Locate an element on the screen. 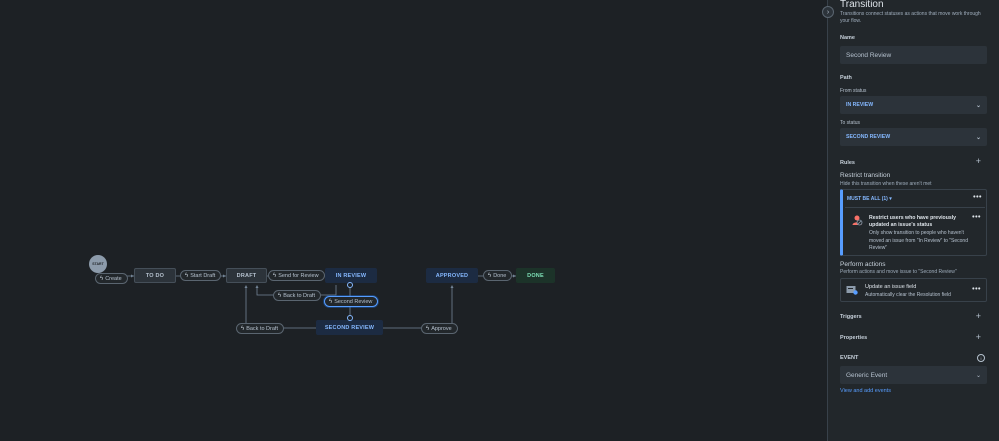 The width and height of the screenshot is (999, 441). transition-start-draft: ϟ Start Draft is located at coordinates (201, 275).